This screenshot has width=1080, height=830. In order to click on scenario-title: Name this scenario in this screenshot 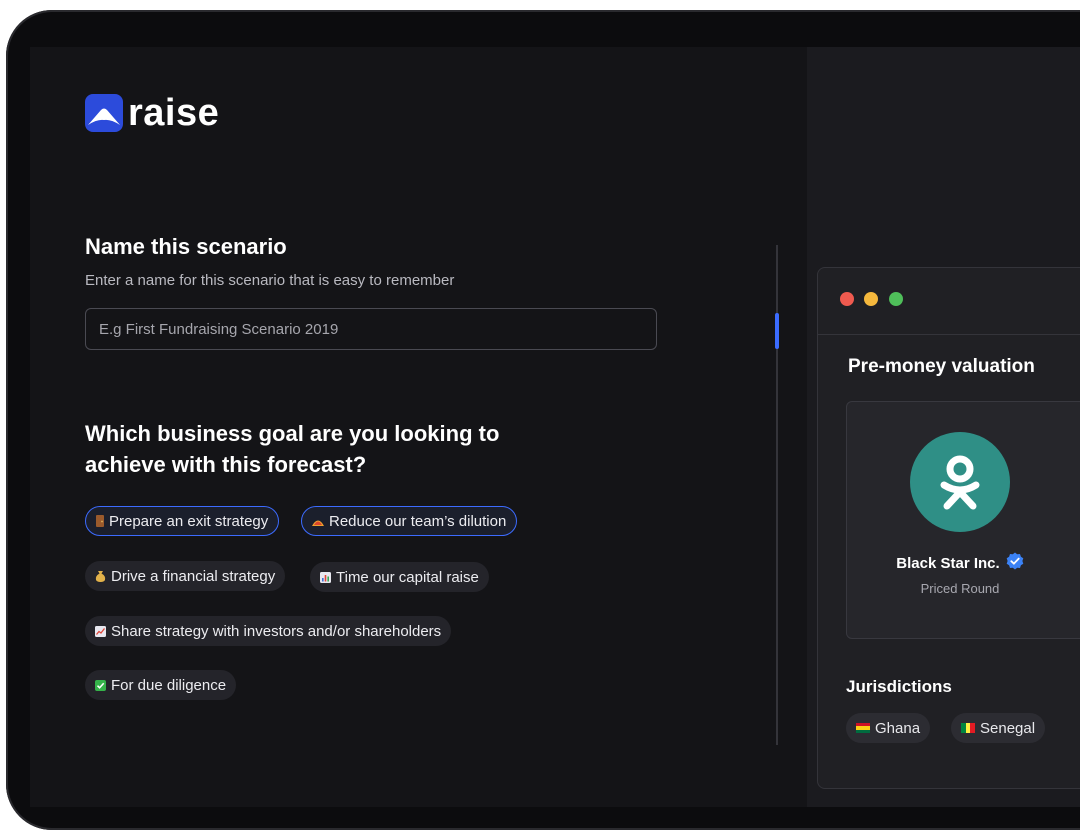, I will do `click(186, 246)`.